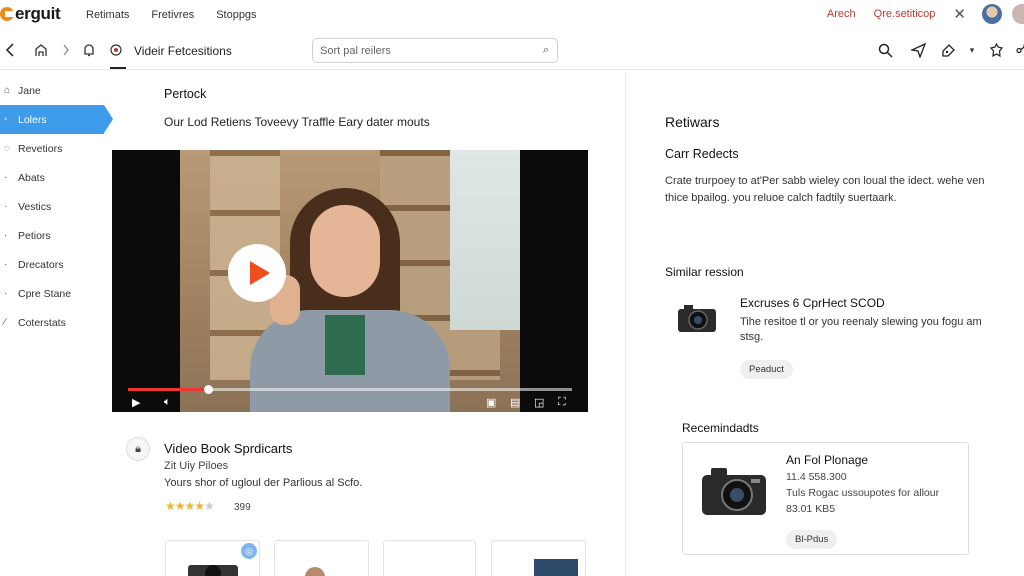 The height and width of the screenshot is (576, 1024). I want to click on volume-icon: 🔈︎, so click(167, 402).